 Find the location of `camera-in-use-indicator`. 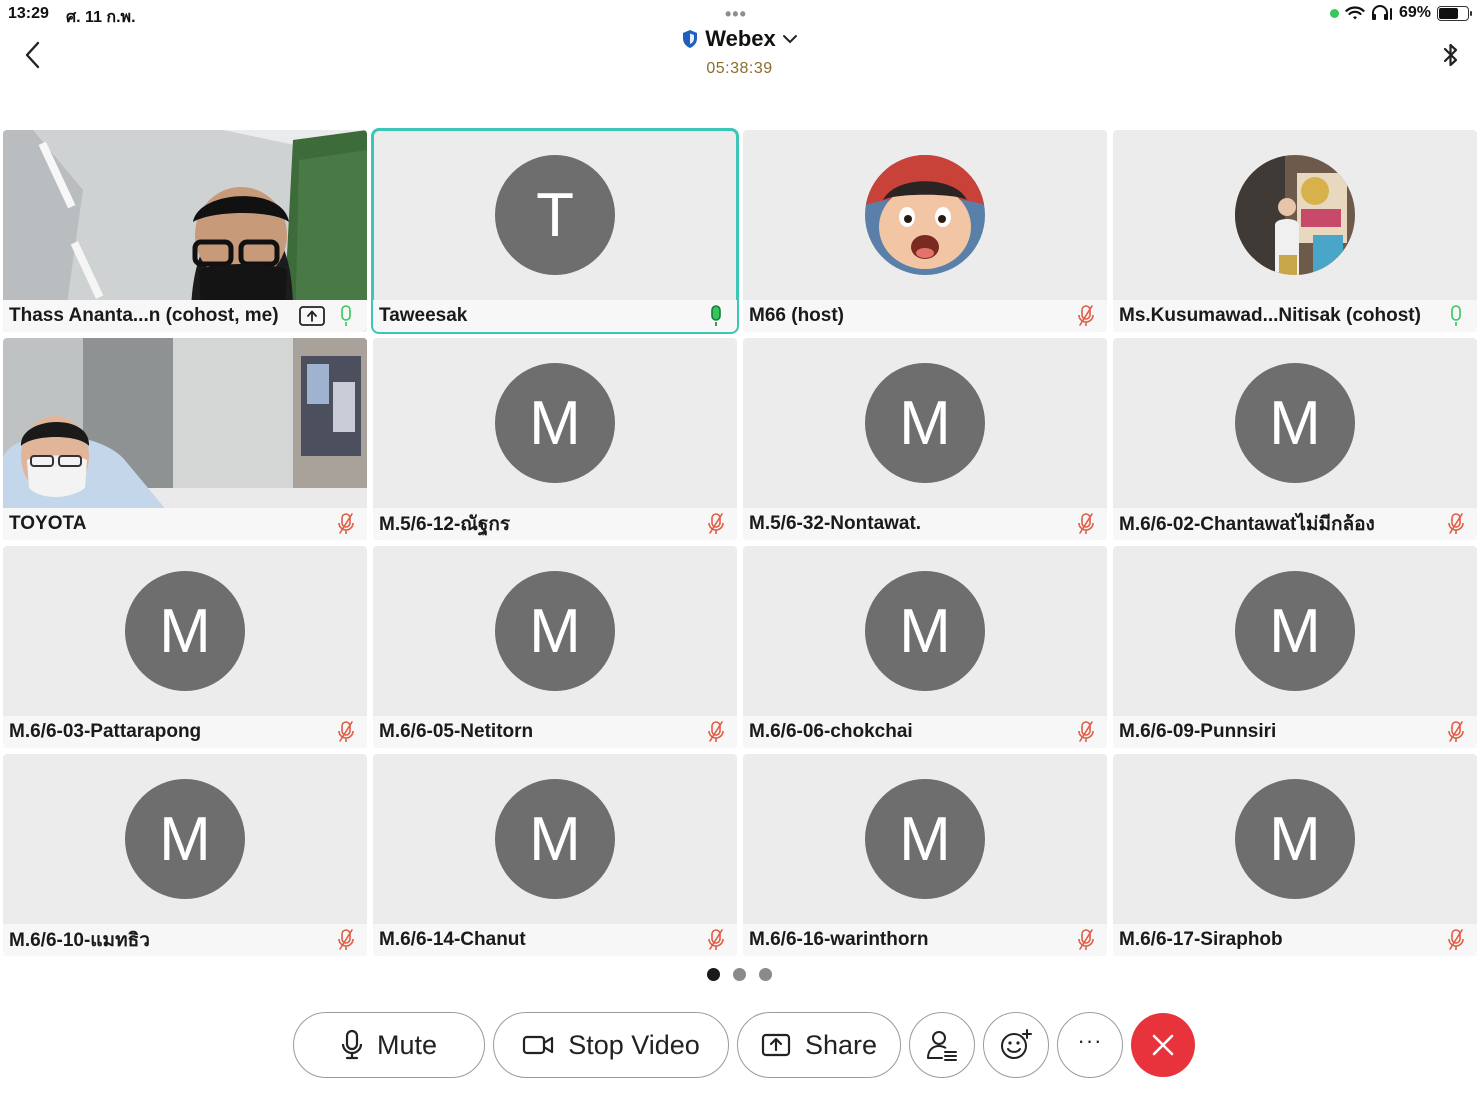

camera-in-use-indicator is located at coordinates (1334, 13).